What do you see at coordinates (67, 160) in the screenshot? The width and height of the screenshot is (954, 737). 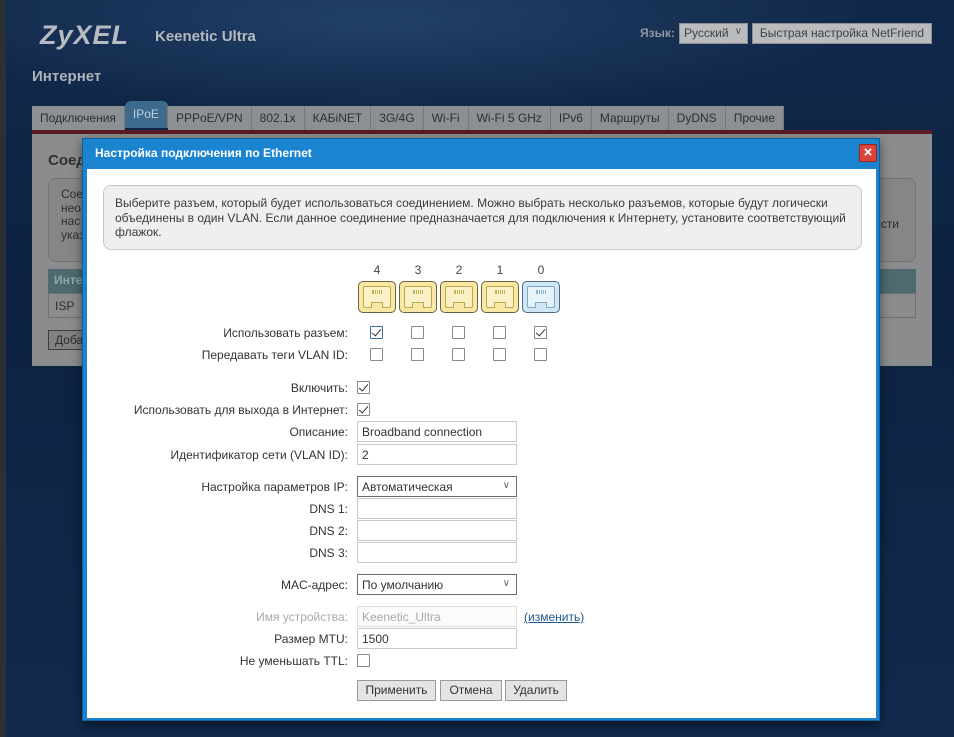 I see `panel-heading: Соед` at bounding box center [67, 160].